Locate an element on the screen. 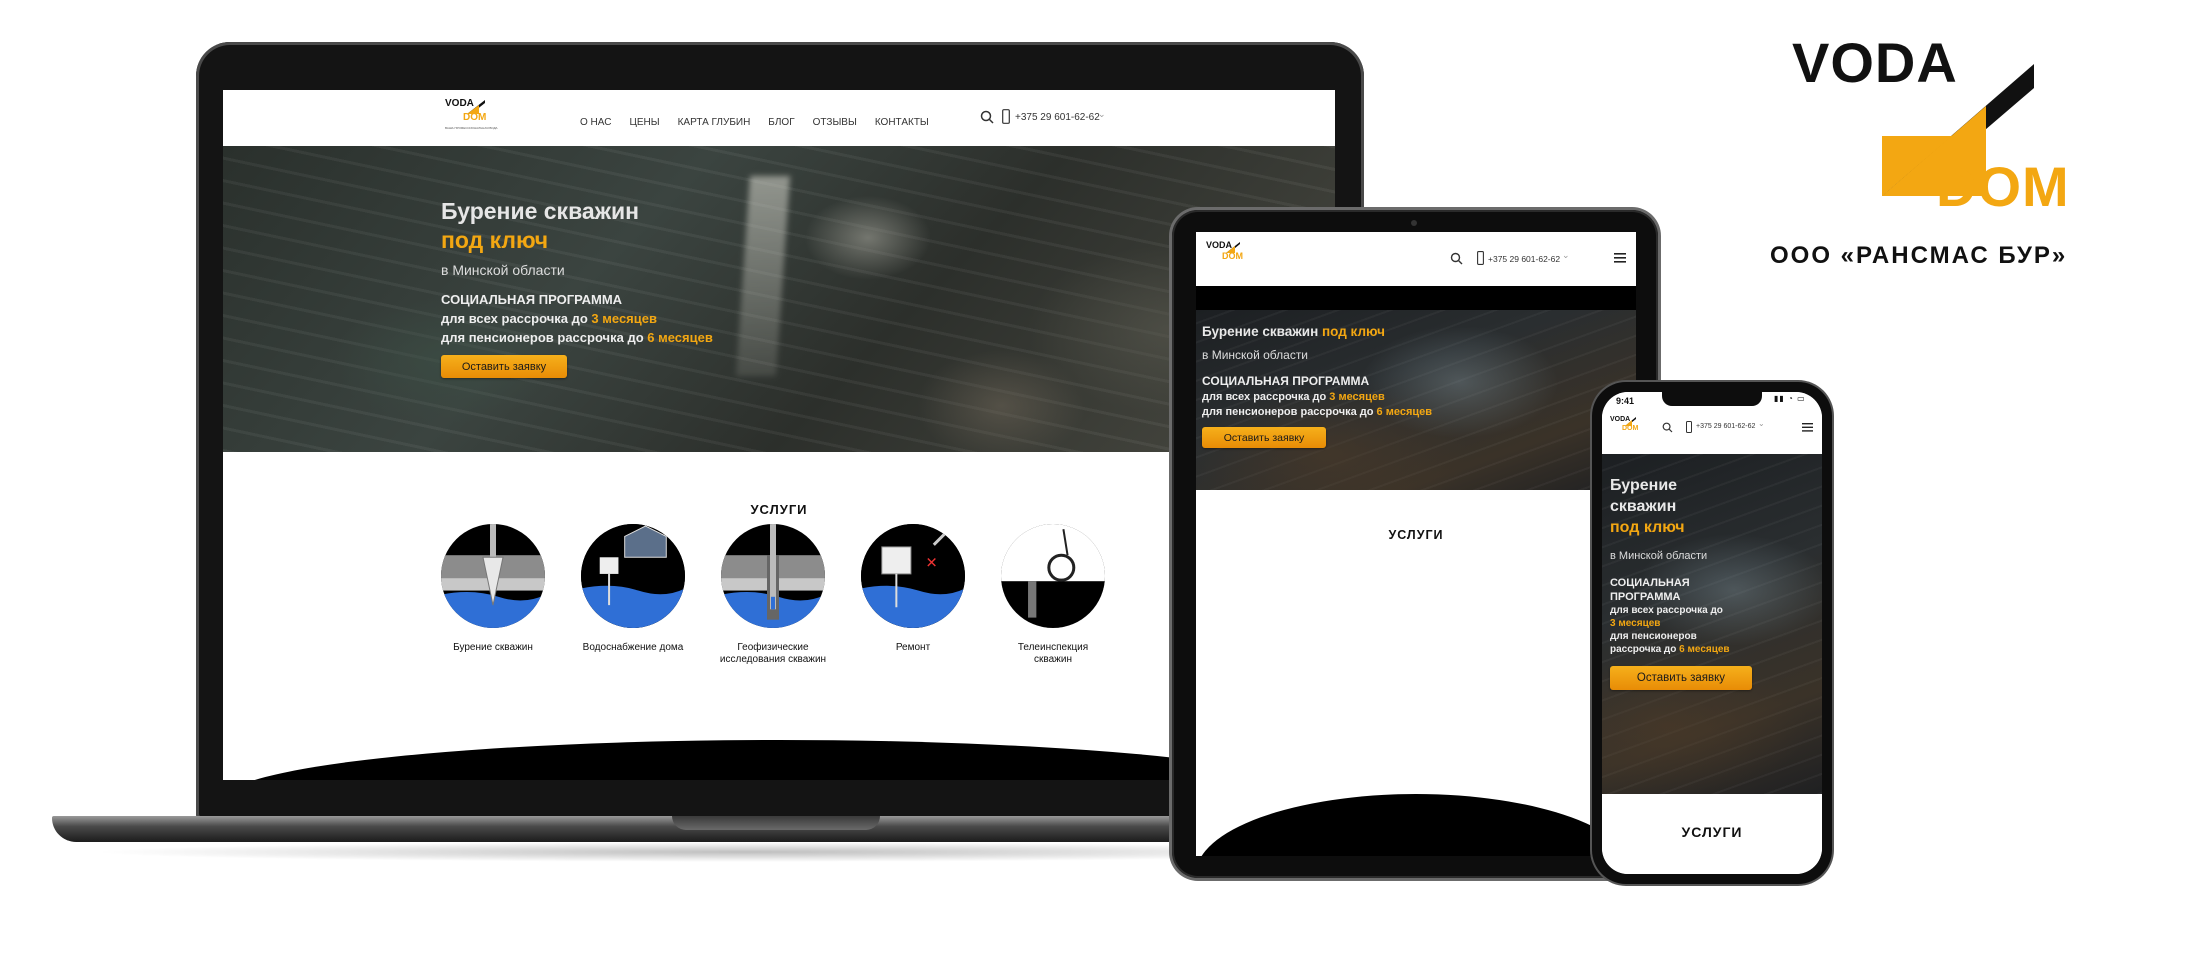 This screenshot has width=2200, height=960. brand-logo-dom: DOM is located at coordinates (2003, 186).